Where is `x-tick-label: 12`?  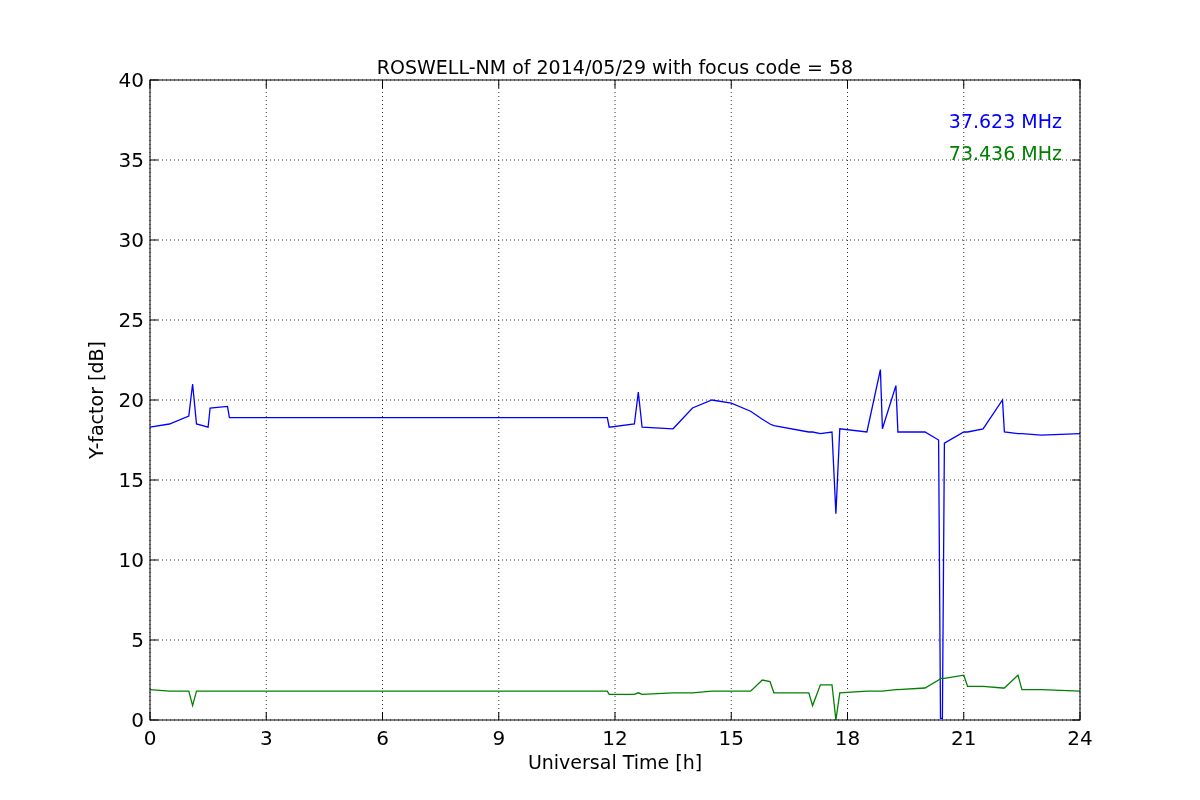
x-tick-label: 12 is located at coordinates (615, 738).